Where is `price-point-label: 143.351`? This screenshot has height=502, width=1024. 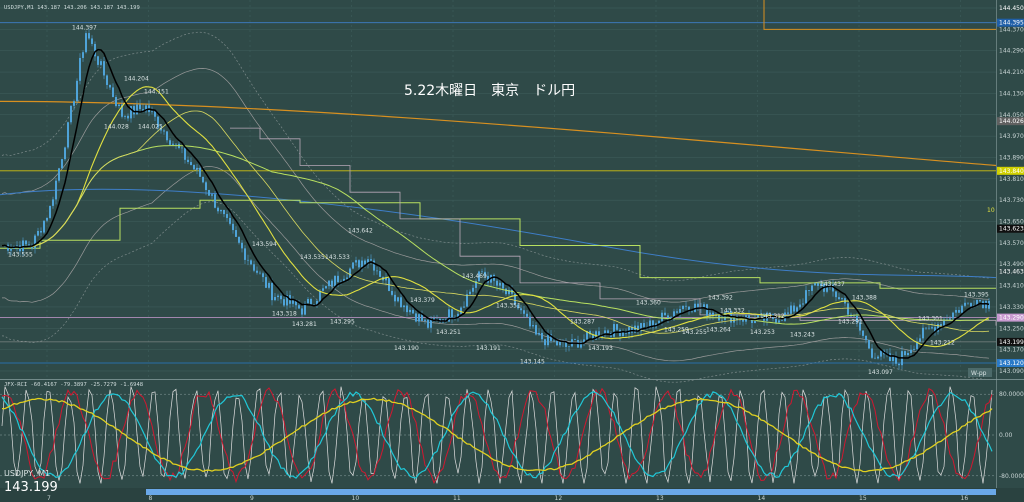 price-point-label: 143.351 is located at coordinates (508, 305).